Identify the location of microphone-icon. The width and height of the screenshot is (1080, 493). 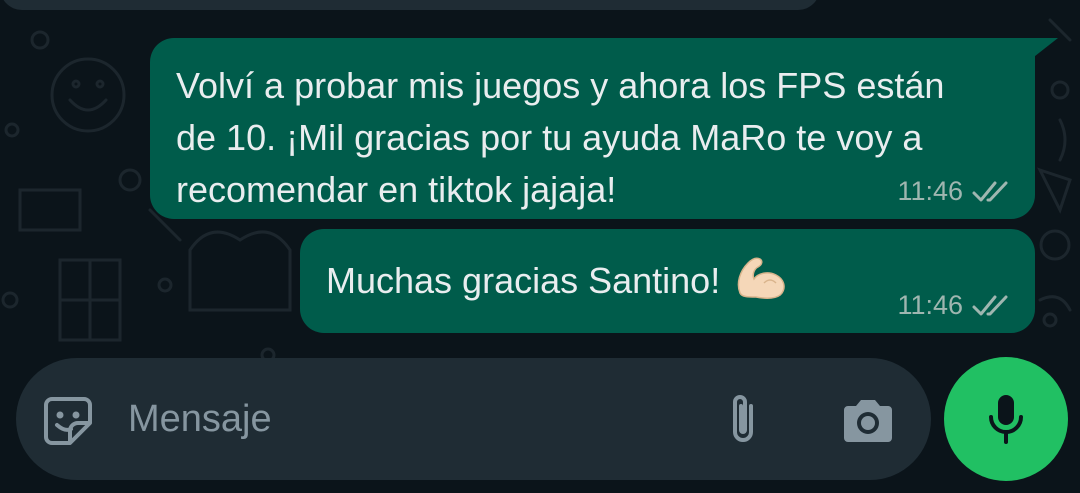
(1006, 419).